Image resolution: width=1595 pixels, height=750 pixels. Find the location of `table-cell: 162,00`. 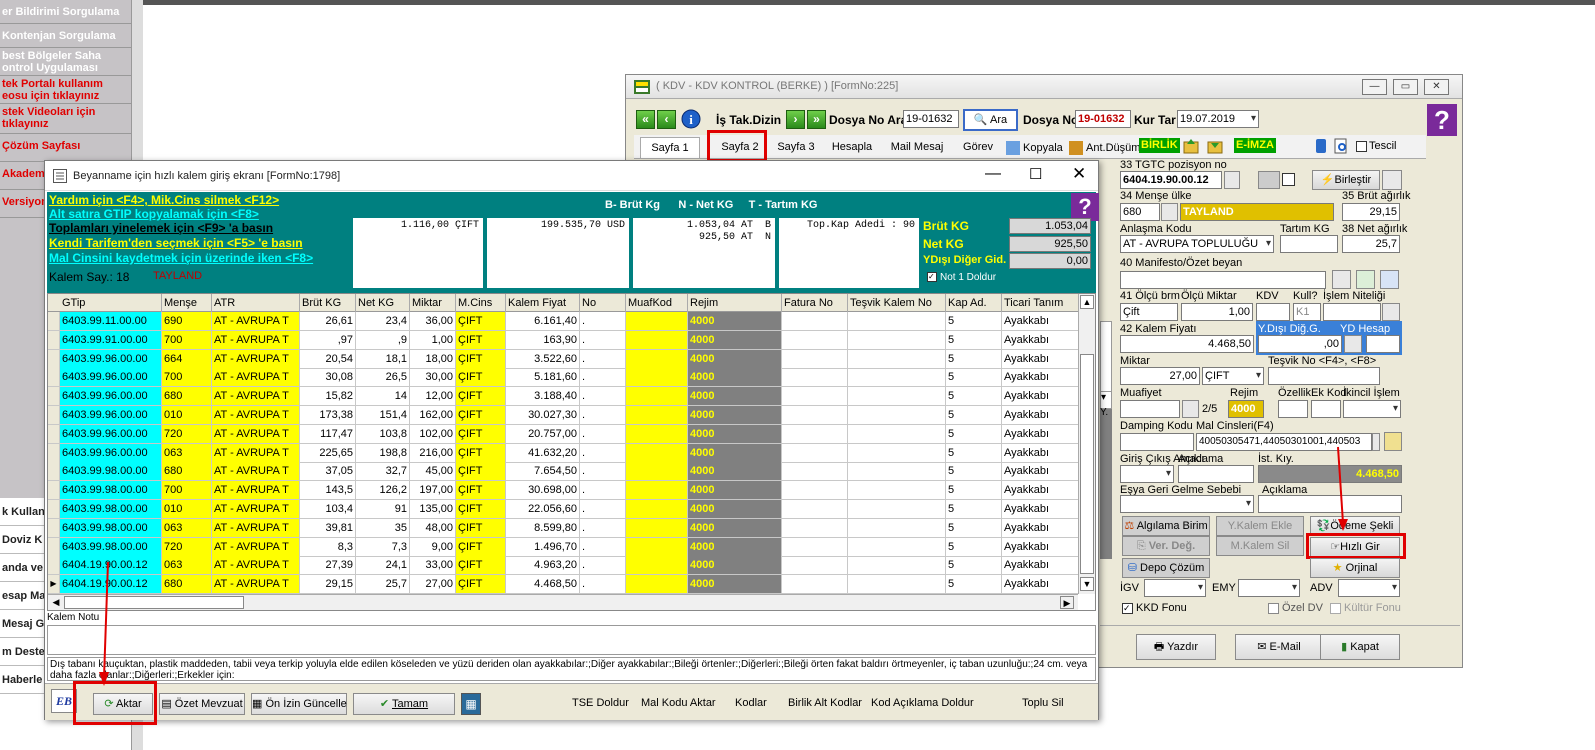

table-cell: 162,00 is located at coordinates (433, 415).